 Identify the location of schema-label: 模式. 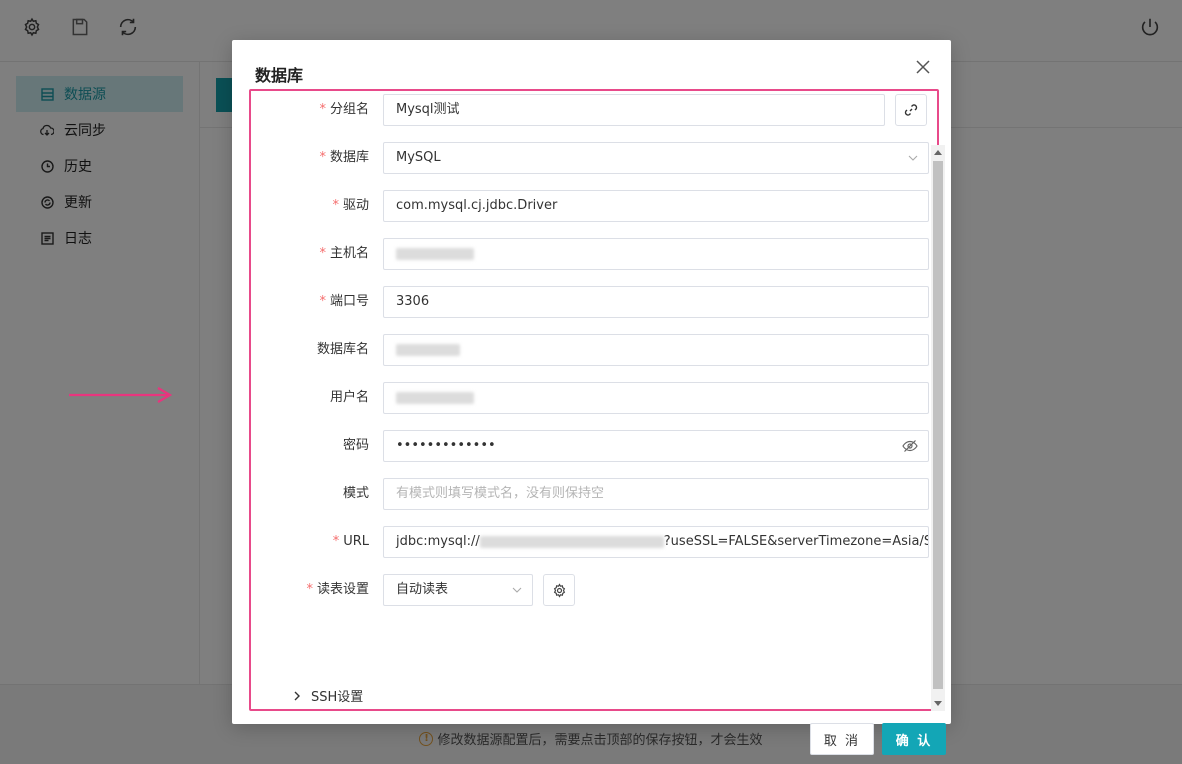
(355, 493).